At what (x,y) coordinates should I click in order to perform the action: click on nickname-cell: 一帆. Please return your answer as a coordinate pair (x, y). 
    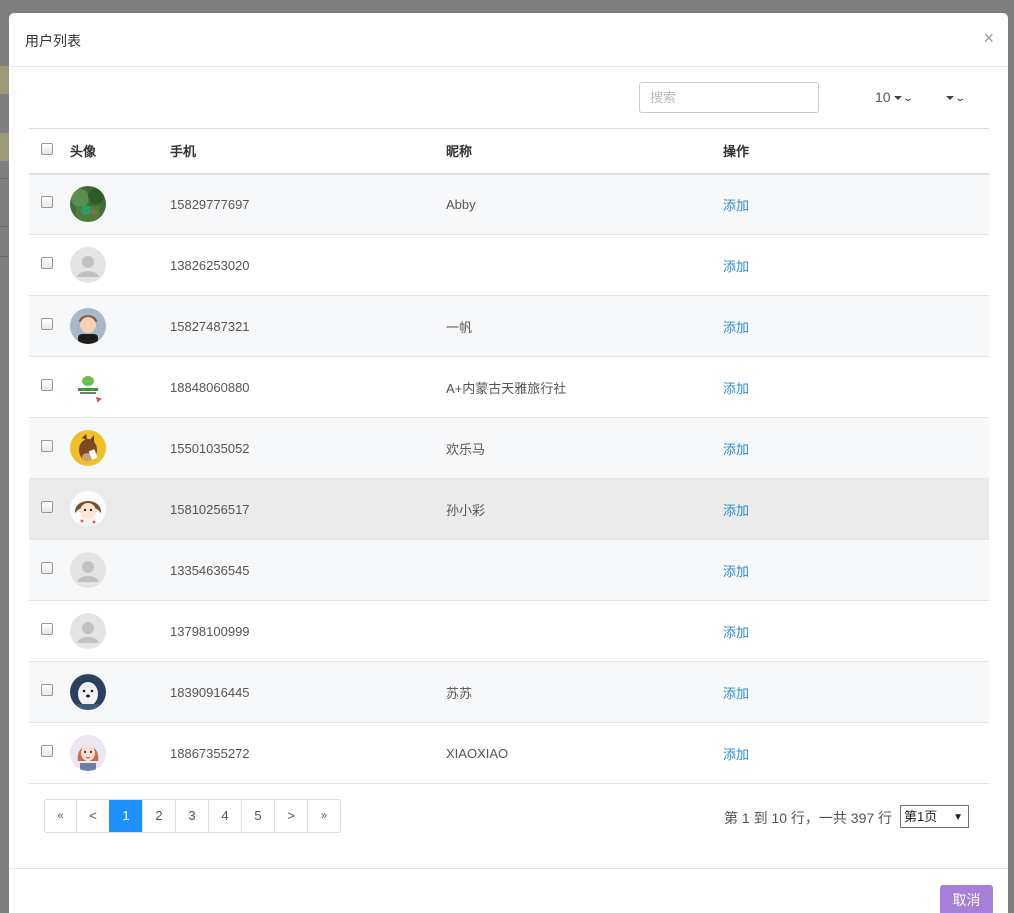
    Looking at the image, I should click on (459, 327).